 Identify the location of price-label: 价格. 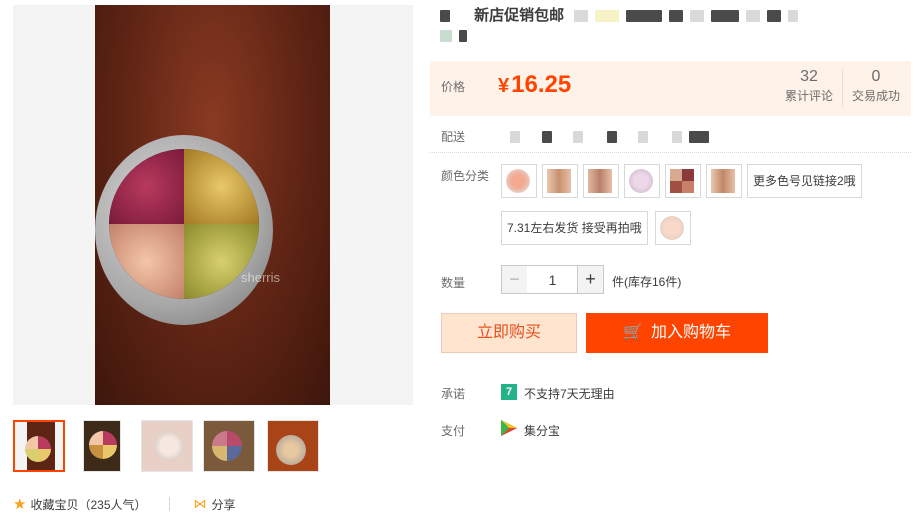
(453, 87).